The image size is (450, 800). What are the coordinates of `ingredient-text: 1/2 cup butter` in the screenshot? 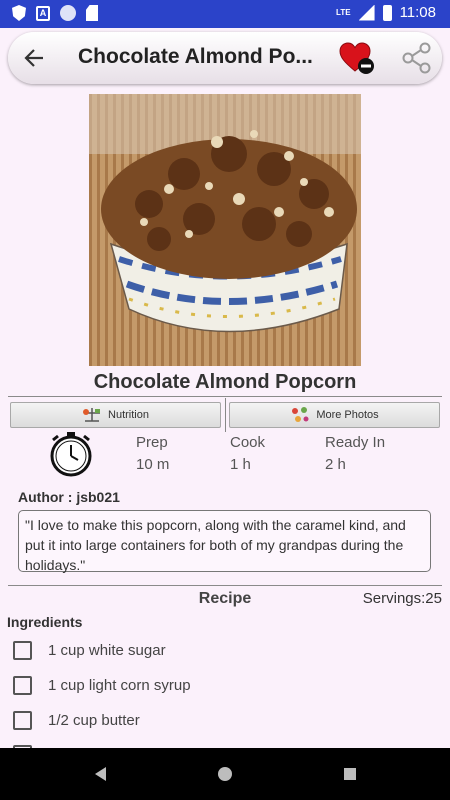 It's located at (94, 720).